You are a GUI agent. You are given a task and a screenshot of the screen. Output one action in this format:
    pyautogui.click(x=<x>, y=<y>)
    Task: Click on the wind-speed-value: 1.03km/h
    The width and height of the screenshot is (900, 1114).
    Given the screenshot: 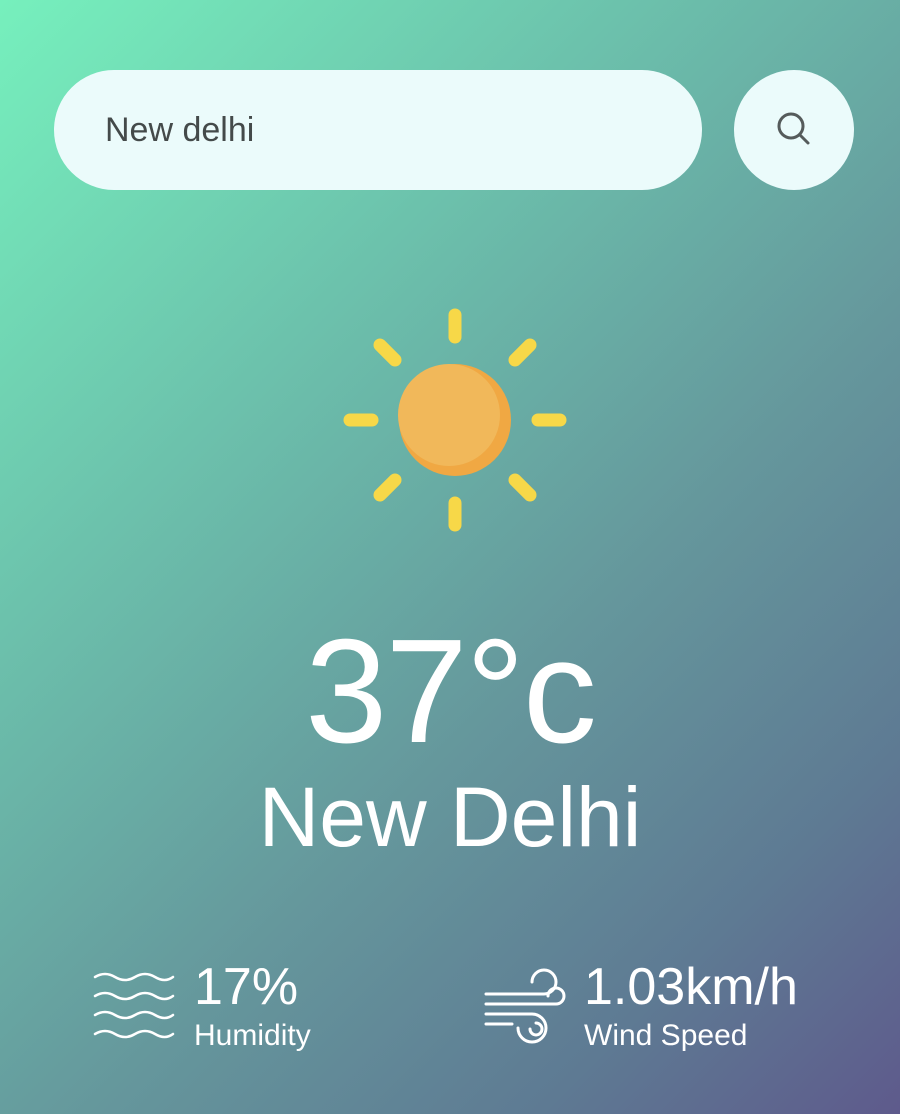 What is the action you would take?
    pyautogui.click(x=691, y=987)
    